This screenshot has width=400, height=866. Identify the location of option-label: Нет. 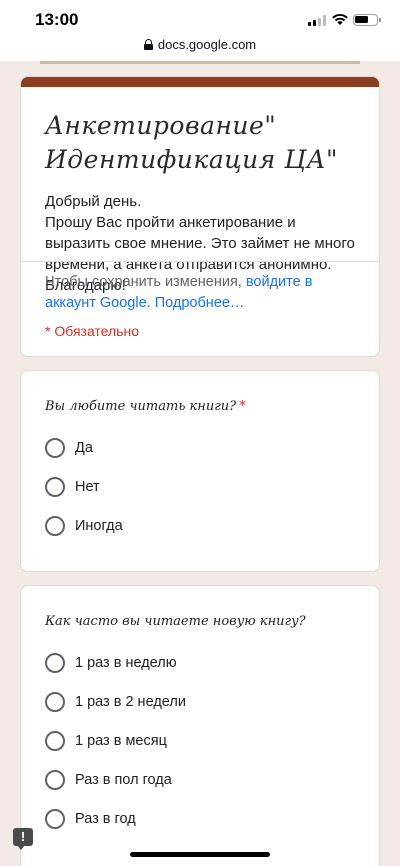
(87, 486).